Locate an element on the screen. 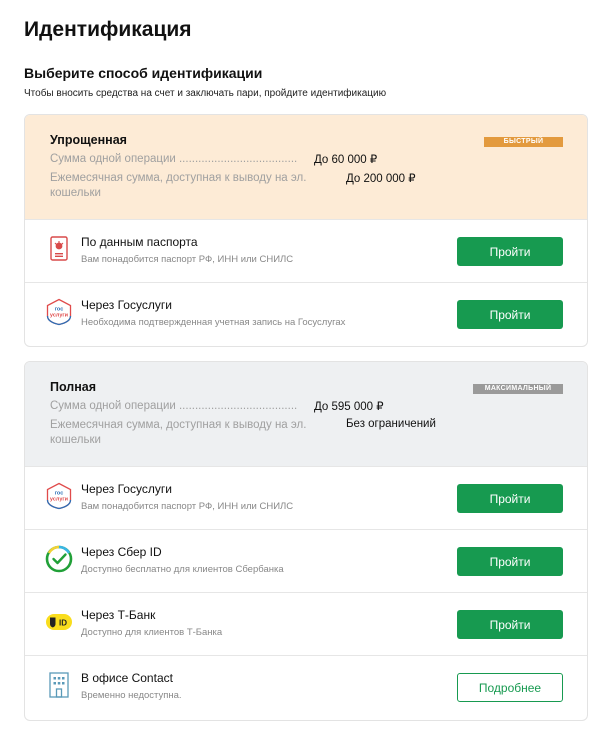 The height and width of the screenshot is (750, 609). gosuslugi-start-button: Пройти is located at coordinates (510, 314).